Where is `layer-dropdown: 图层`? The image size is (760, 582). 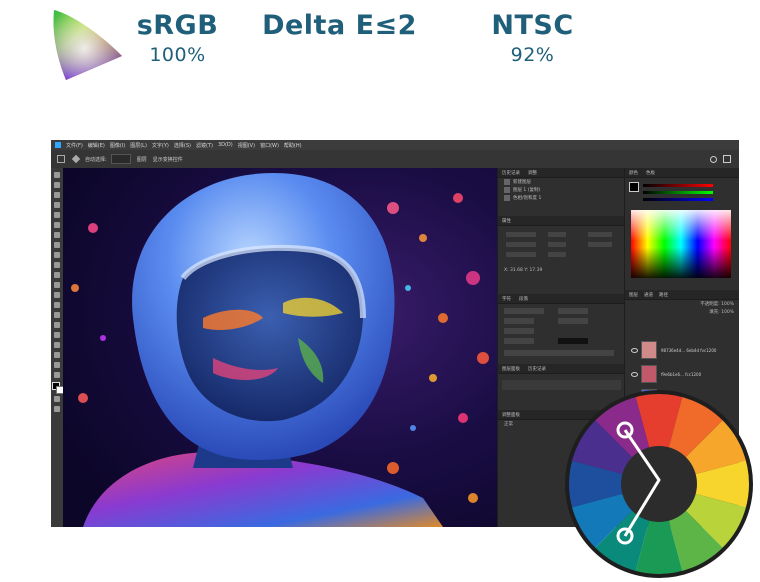 layer-dropdown: 图层 is located at coordinates (142, 159).